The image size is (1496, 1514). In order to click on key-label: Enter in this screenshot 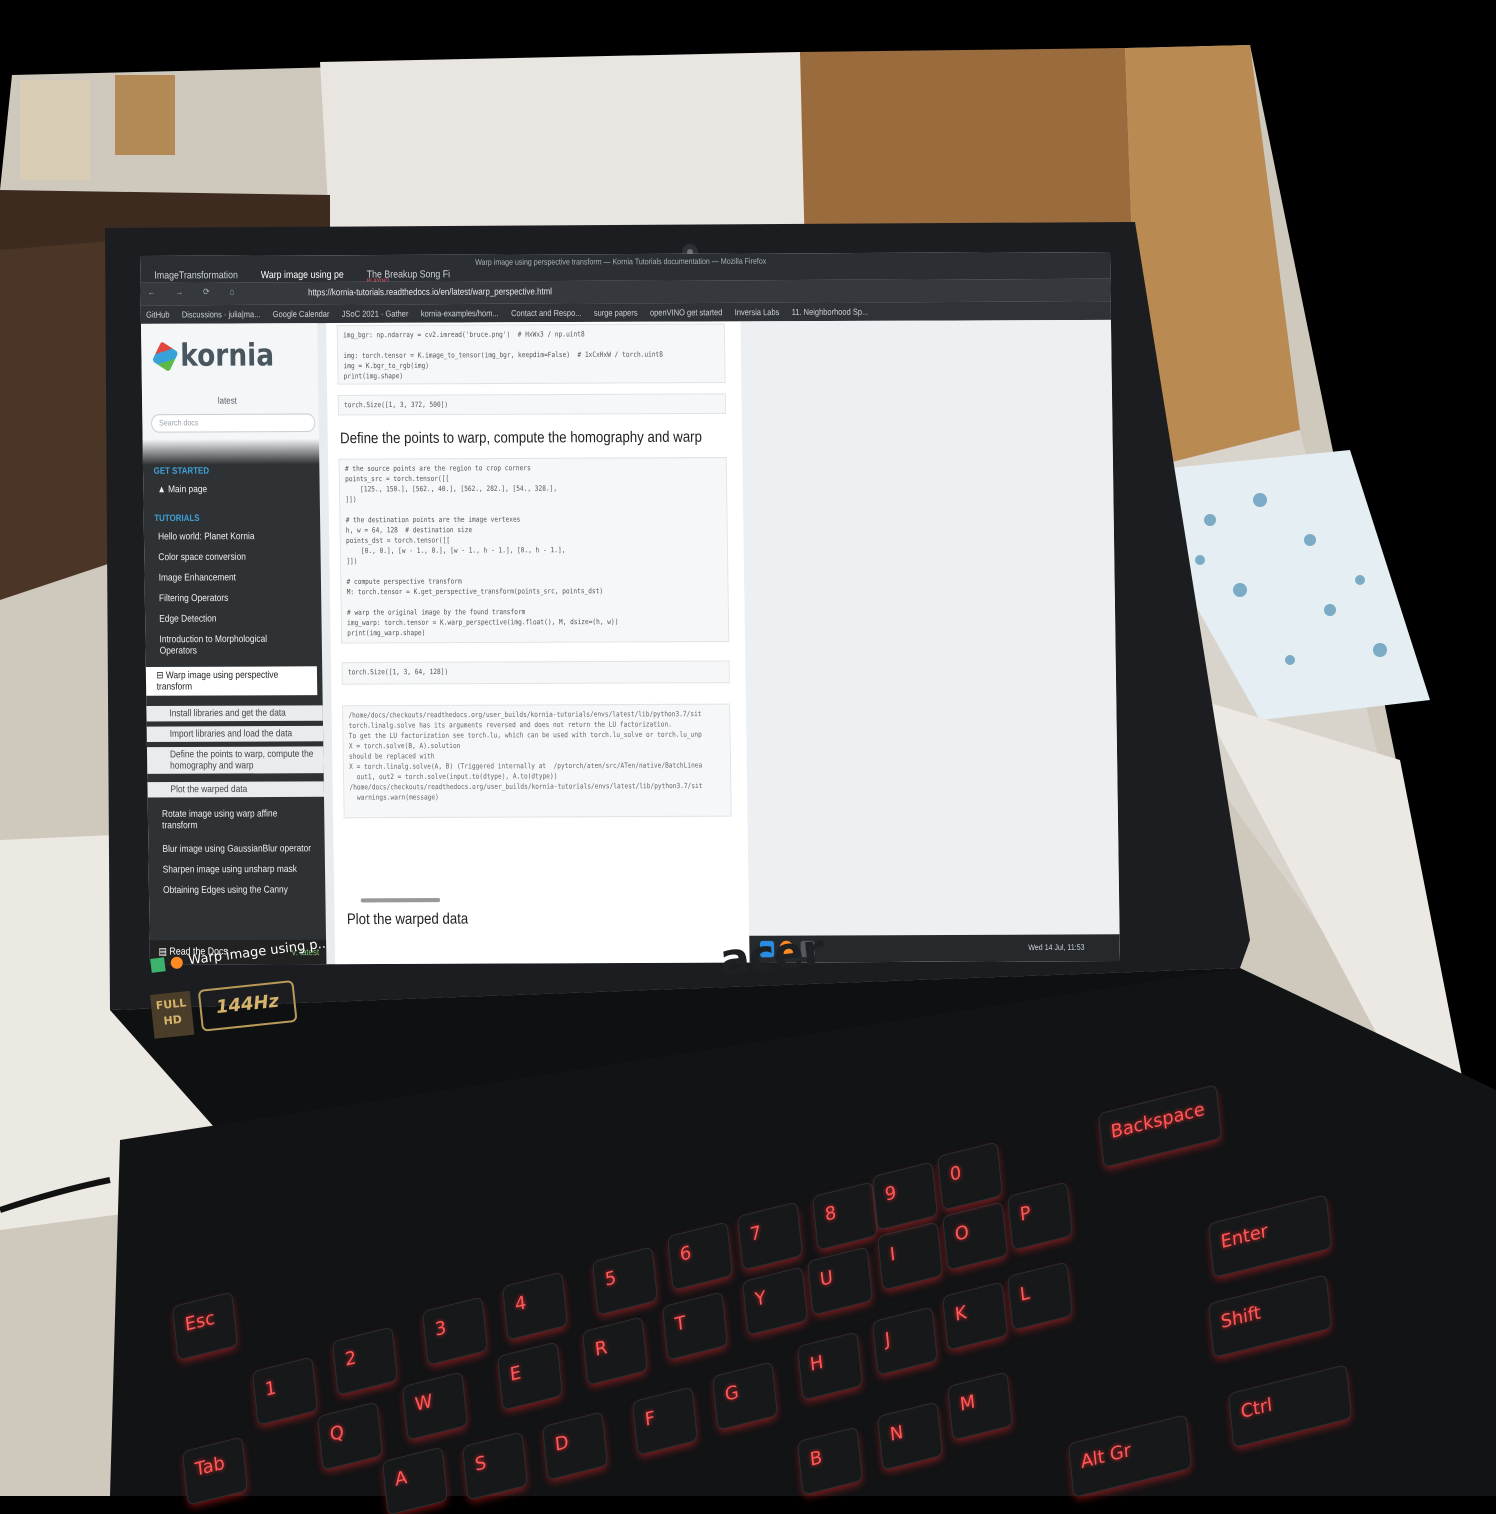, I will do `click(1244, 1237)`.